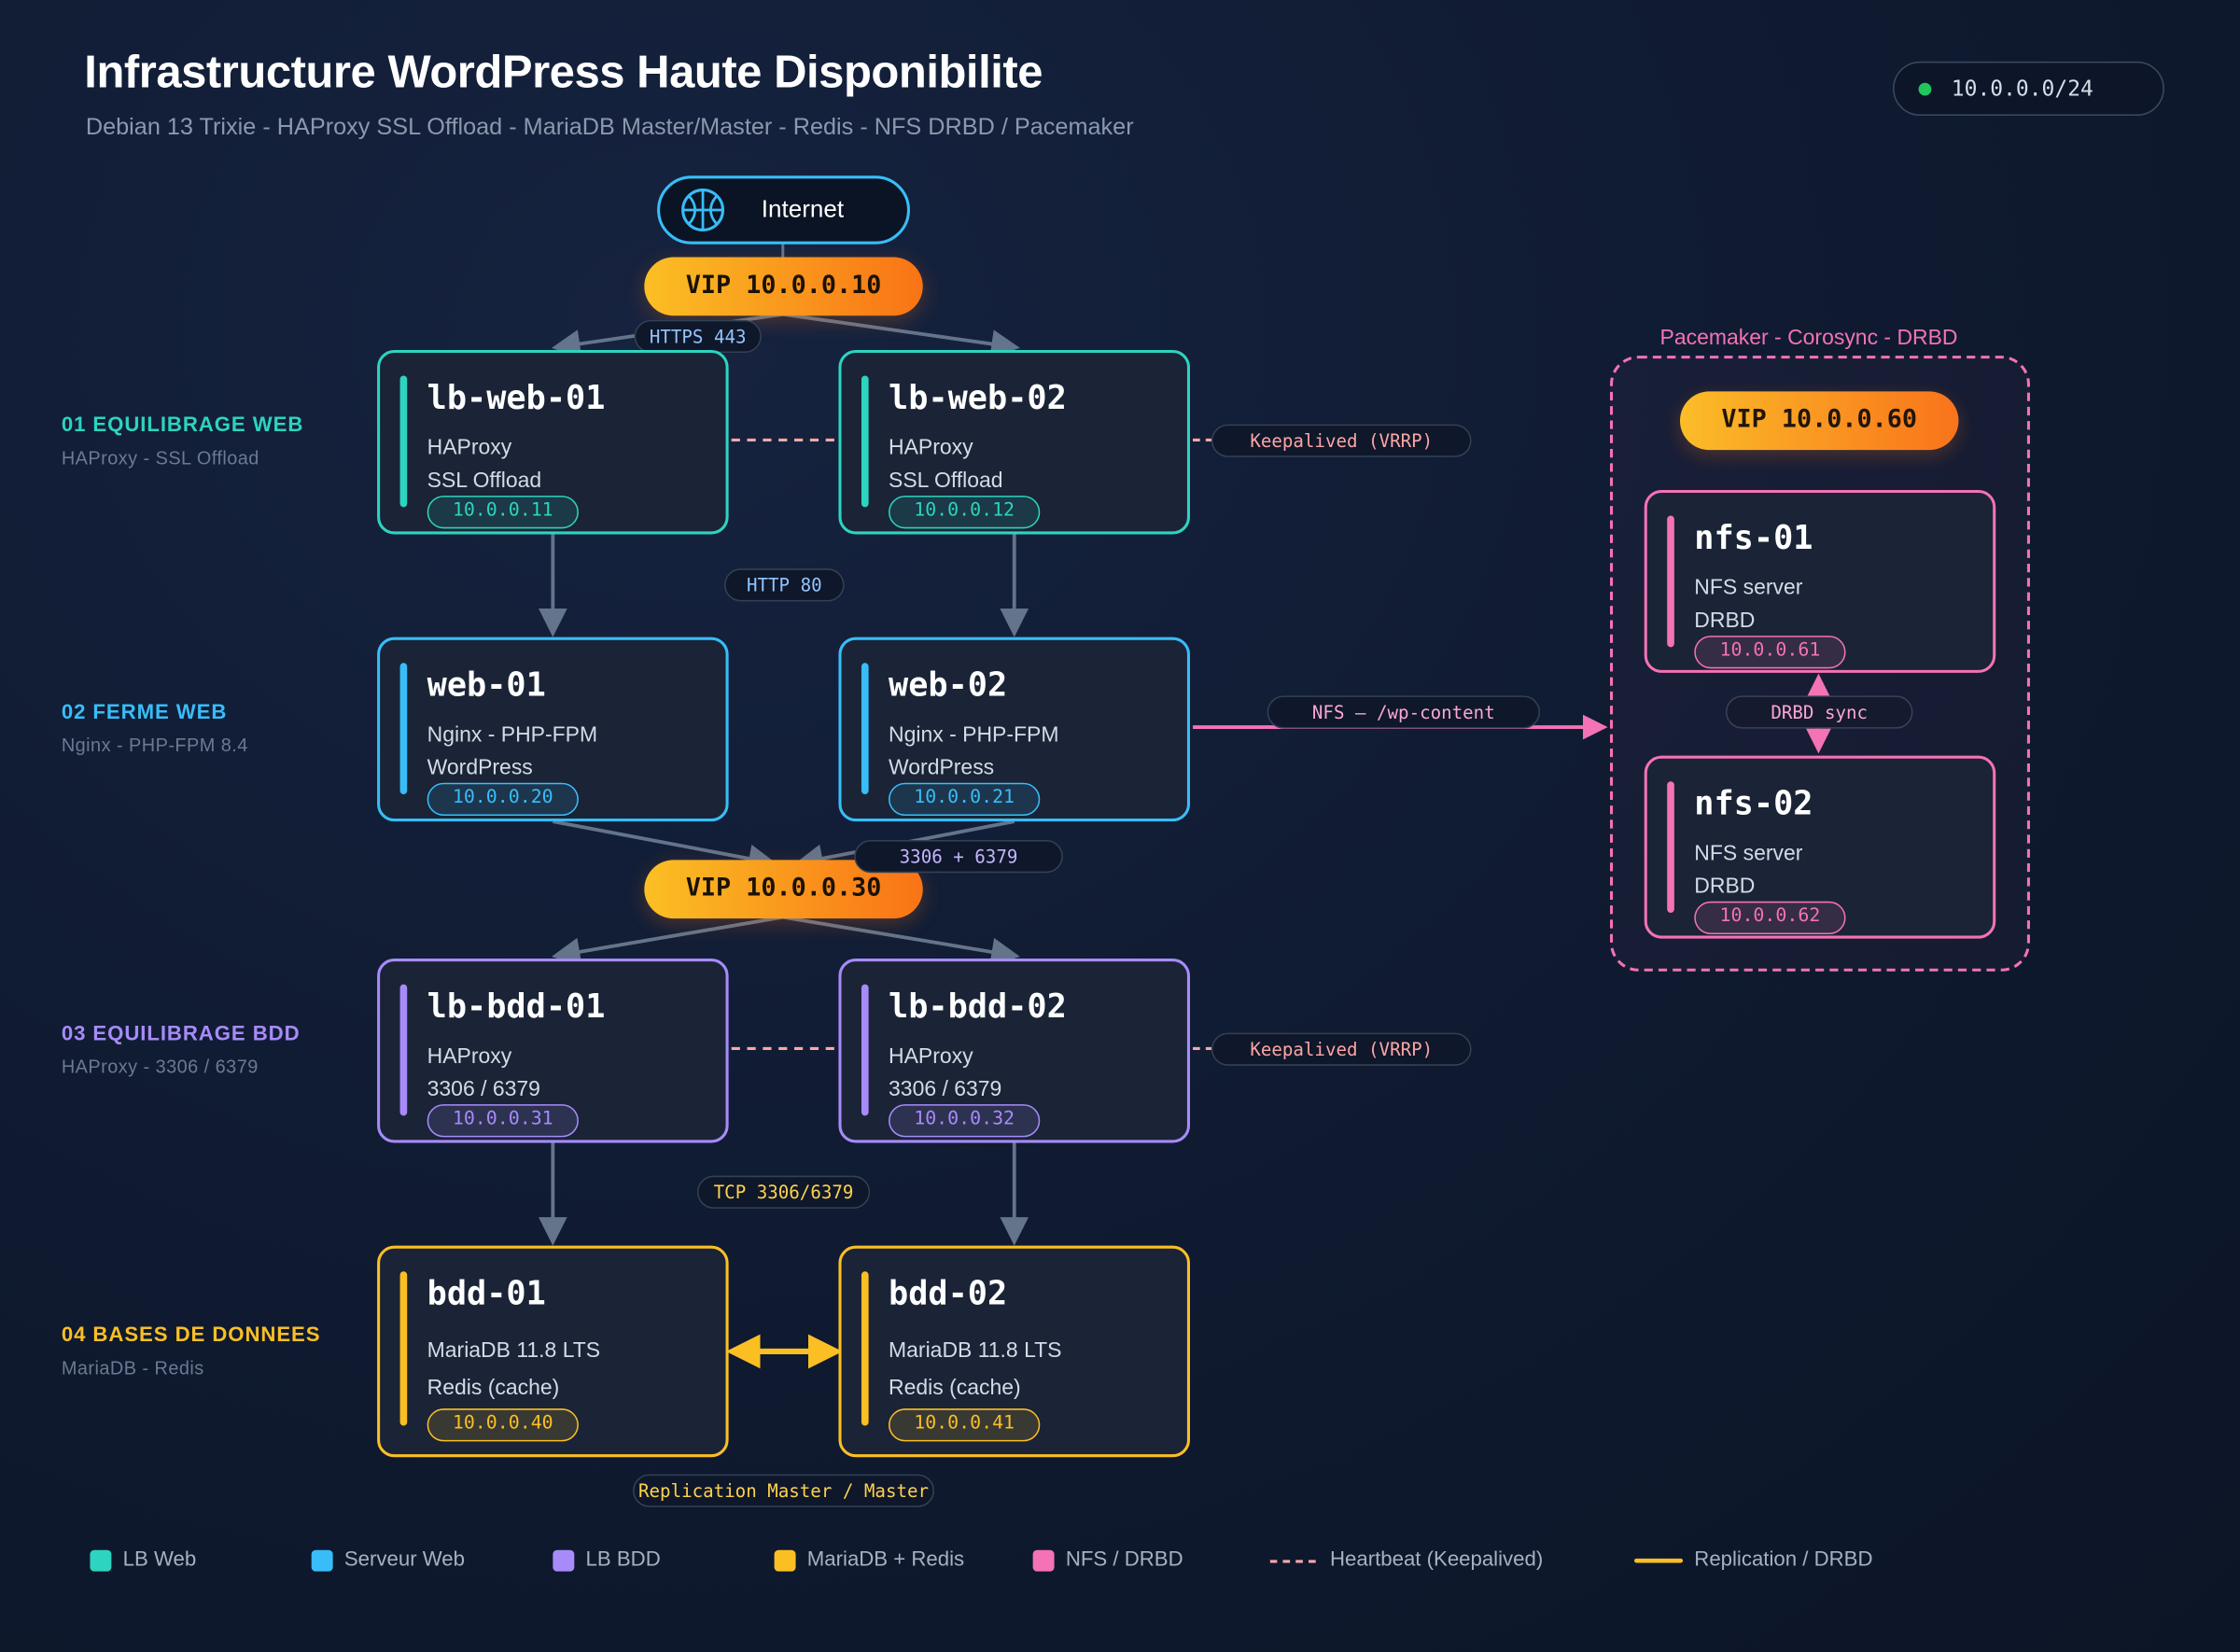  Describe the element at coordinates (1294, 1561) in the screenshot. I see `legend-dashed-line-icon` at that location.